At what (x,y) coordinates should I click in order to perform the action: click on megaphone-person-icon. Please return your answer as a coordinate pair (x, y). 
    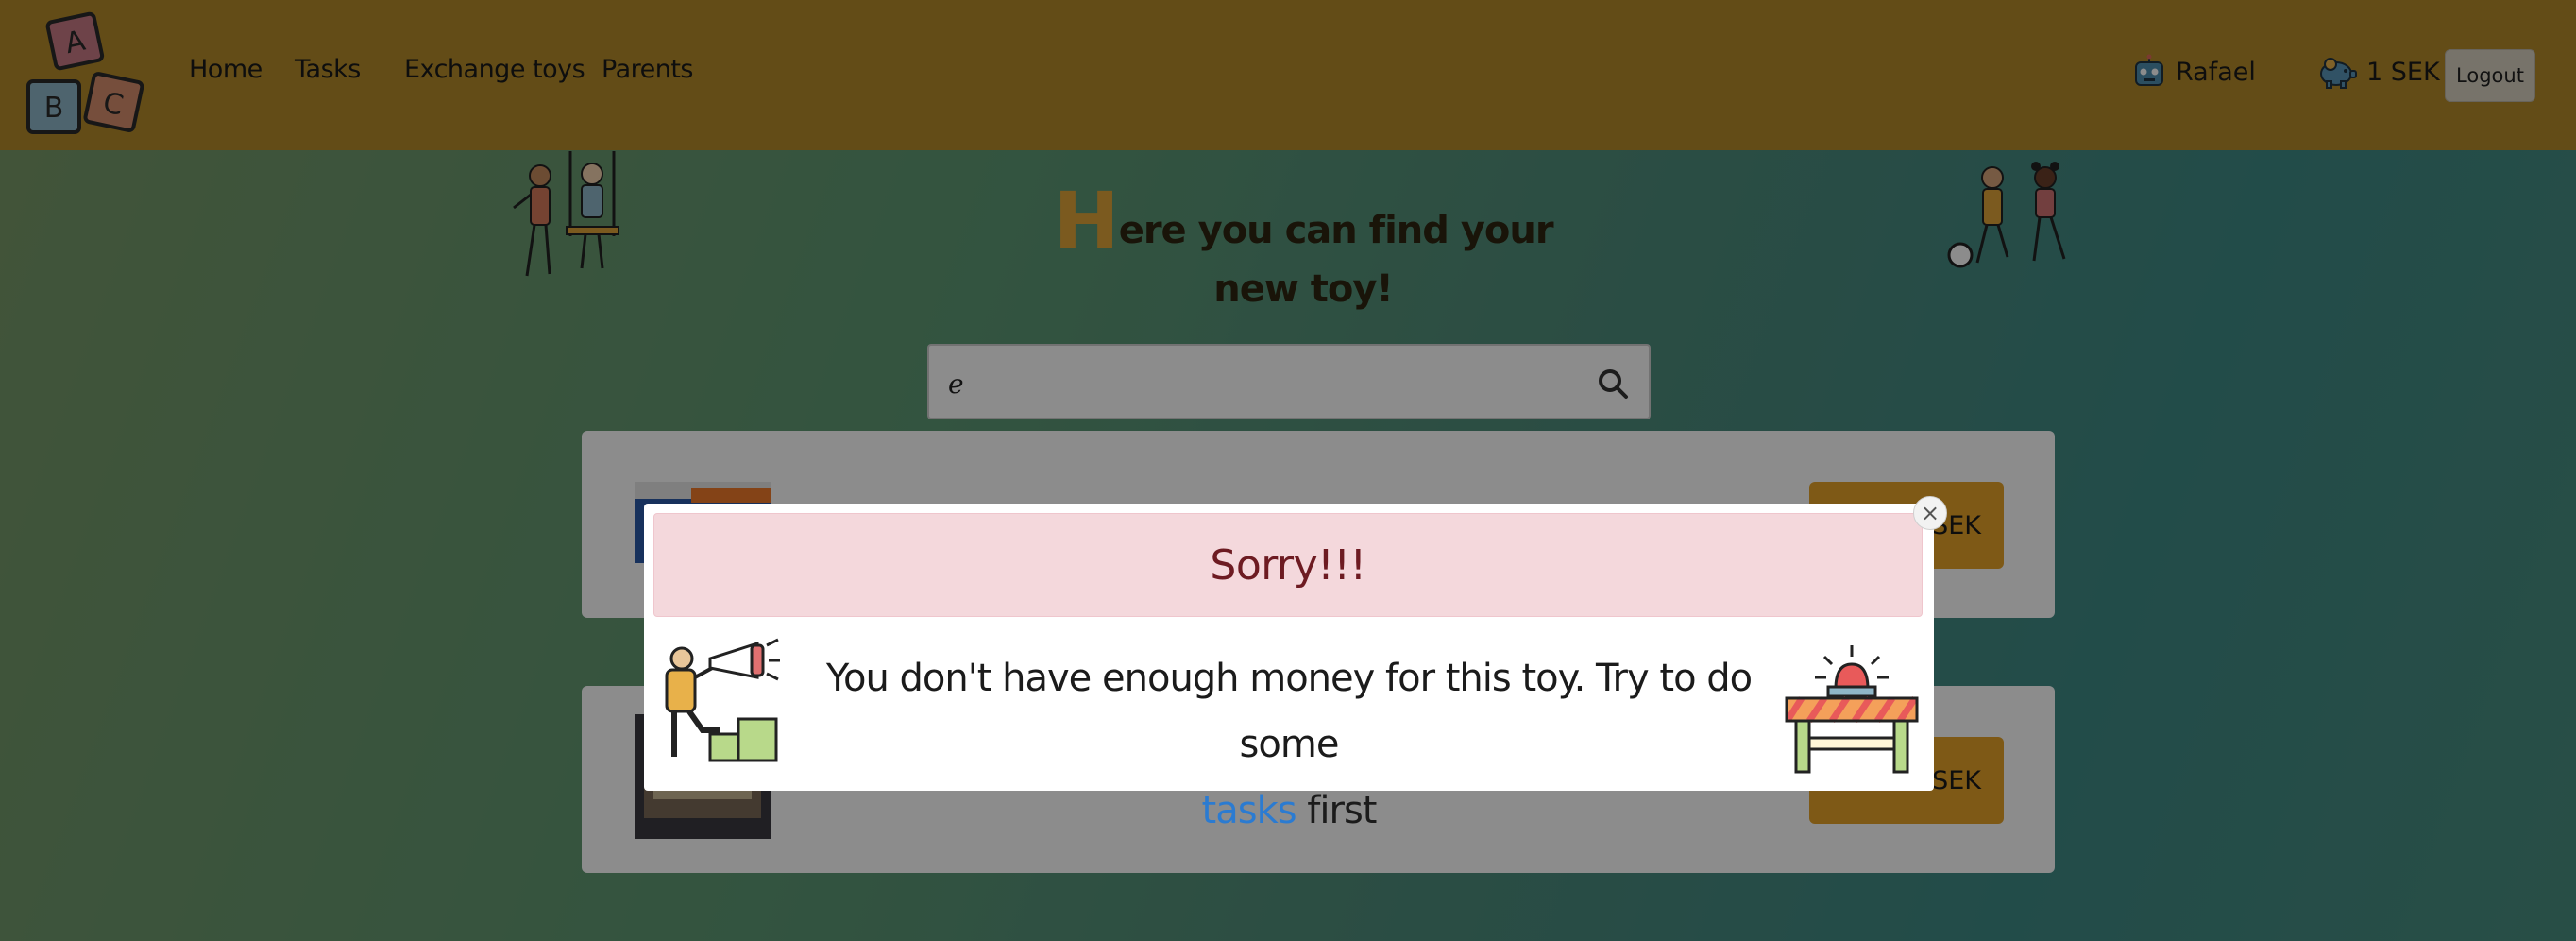
    Looking at the image, I should click on (722, 700).